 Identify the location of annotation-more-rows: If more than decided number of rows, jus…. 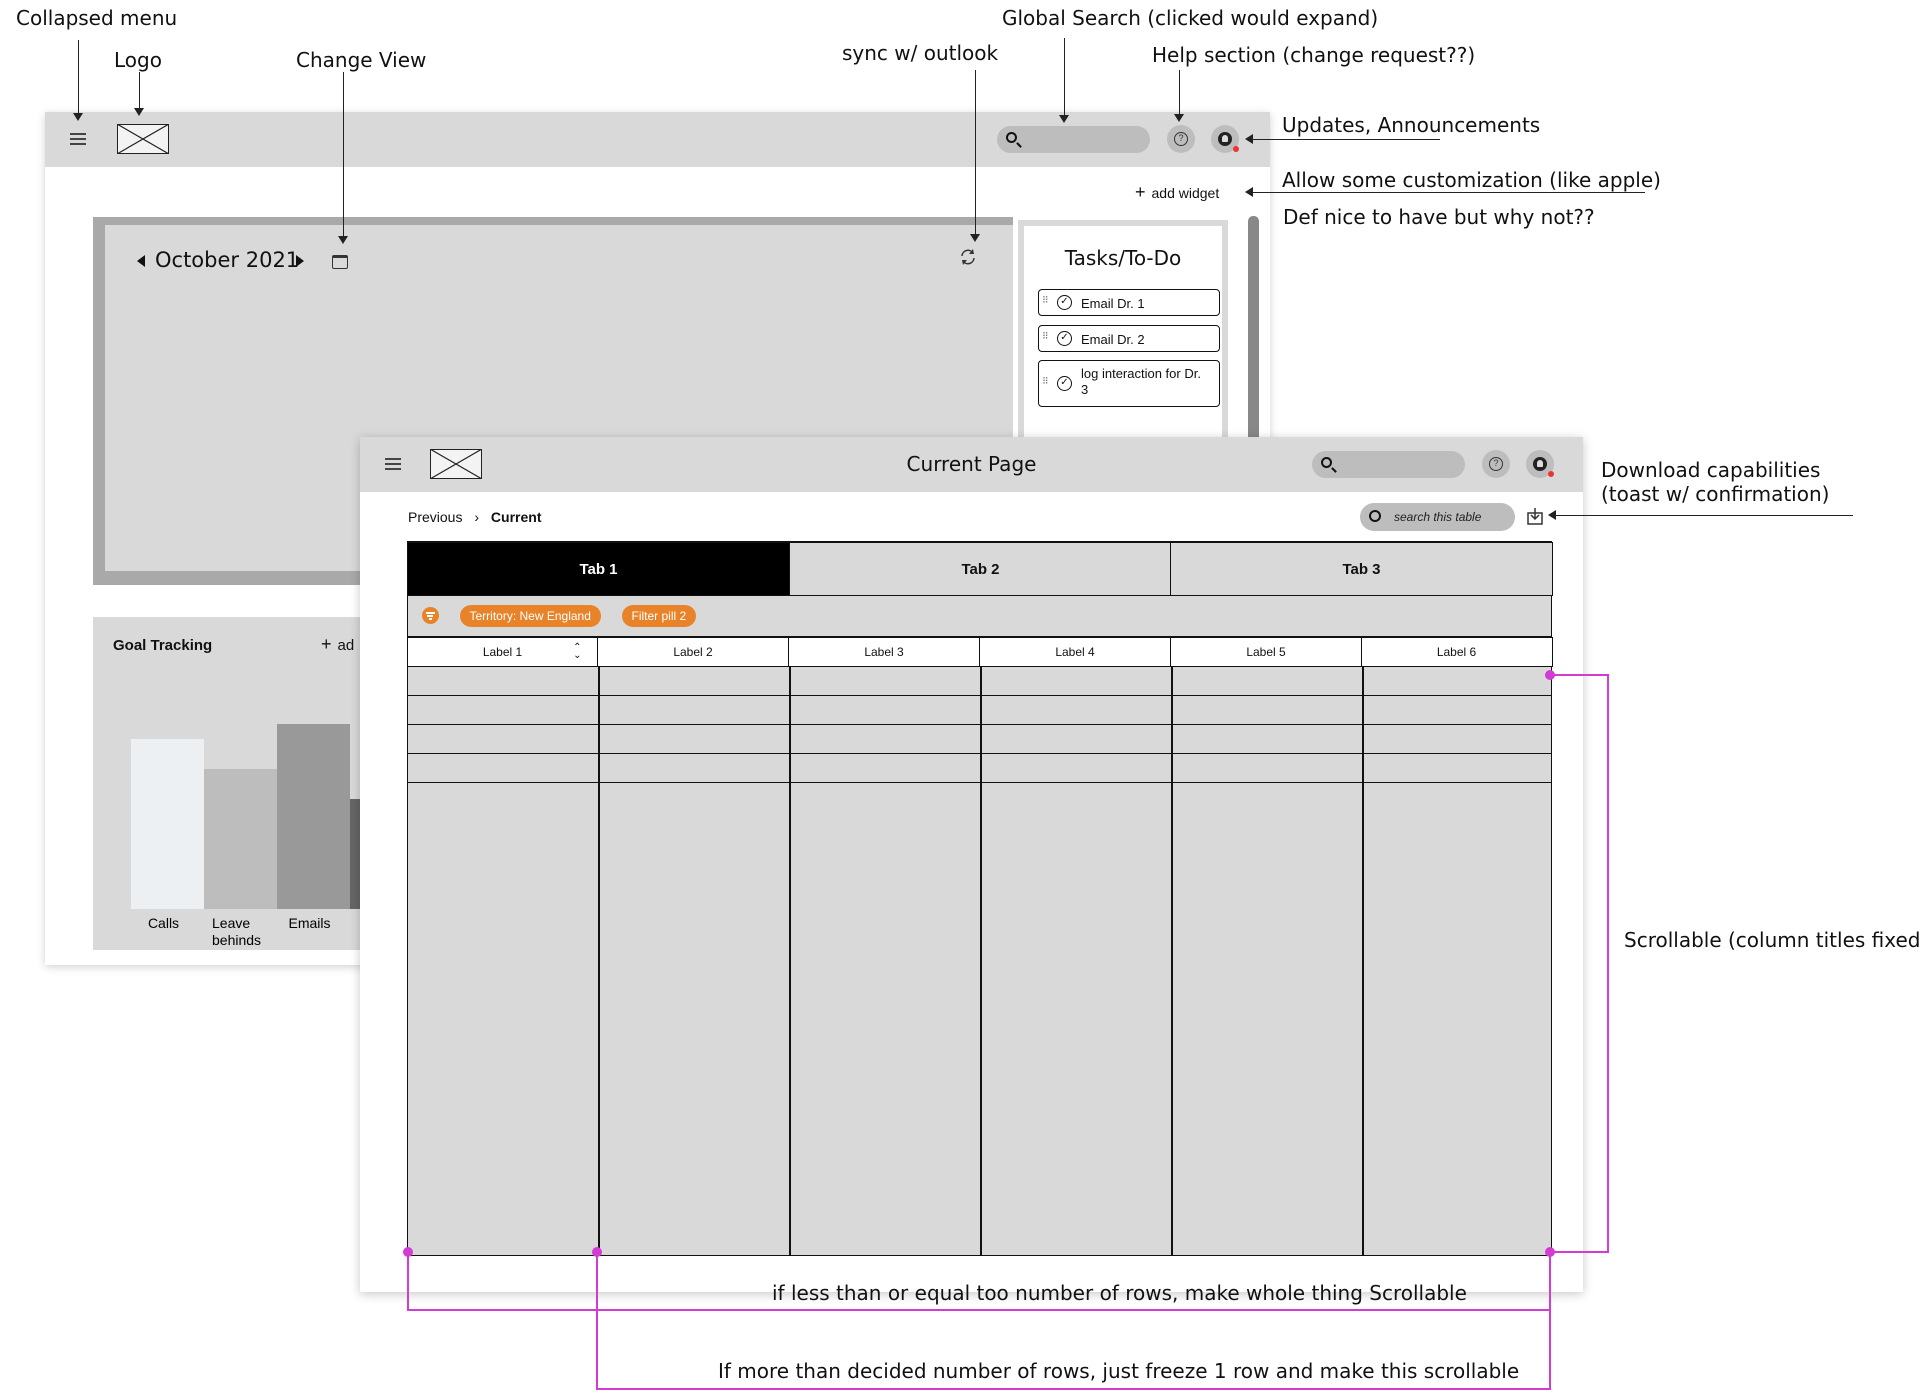
(1119, 1371).